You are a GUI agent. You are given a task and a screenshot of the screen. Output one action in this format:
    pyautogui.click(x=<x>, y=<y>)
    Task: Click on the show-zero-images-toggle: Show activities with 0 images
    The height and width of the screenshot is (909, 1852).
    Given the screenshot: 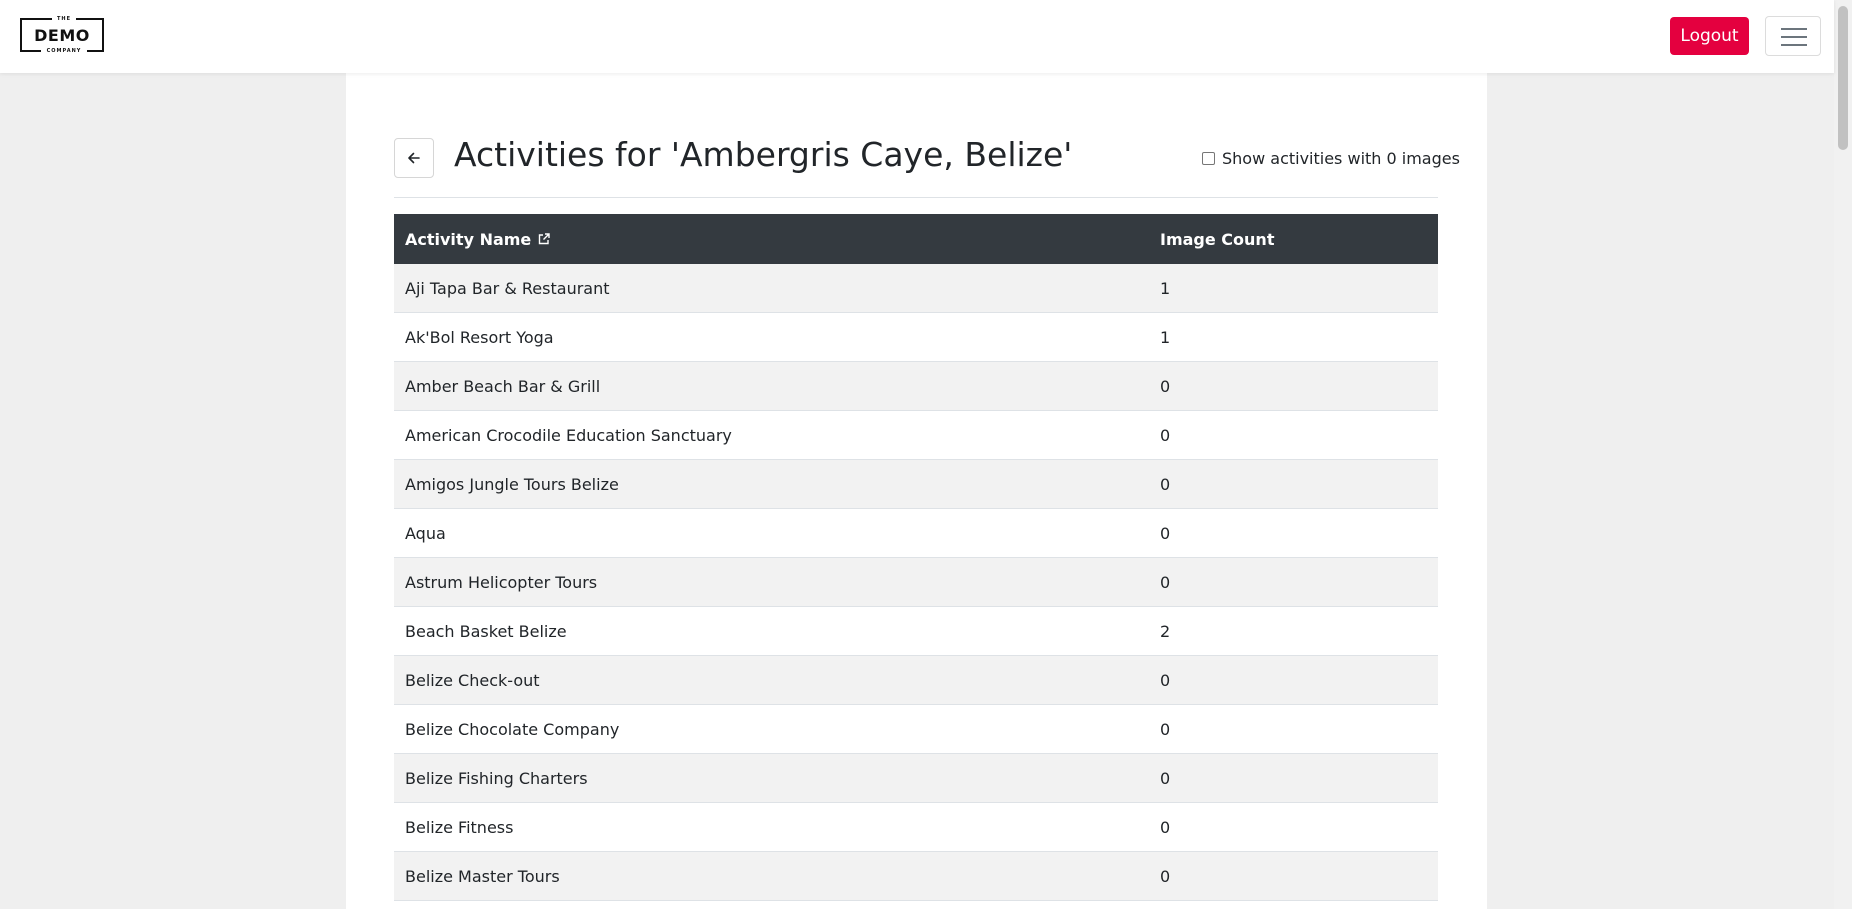 What is the action you would take?
    pyautogui.click(x=1331, y=158)
    